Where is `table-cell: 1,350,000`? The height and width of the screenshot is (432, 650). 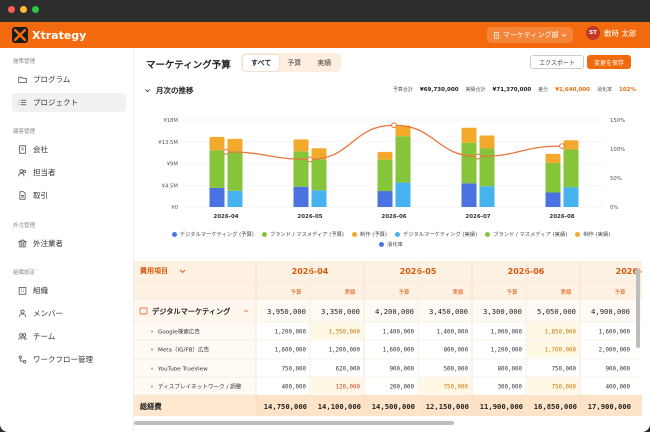 table-cell: 1,350,000 is located at coordinates (345, 333).